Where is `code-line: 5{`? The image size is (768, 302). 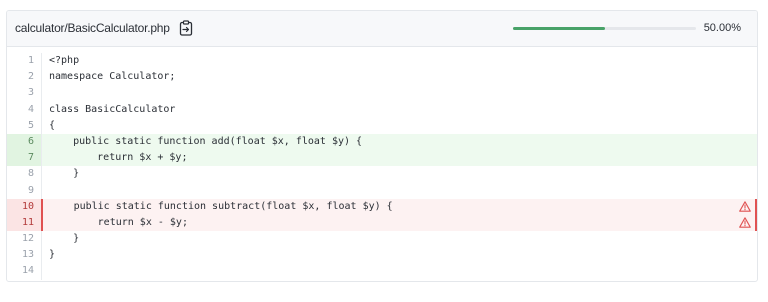 code-line: 5{ is located at coordinates (382, 125).